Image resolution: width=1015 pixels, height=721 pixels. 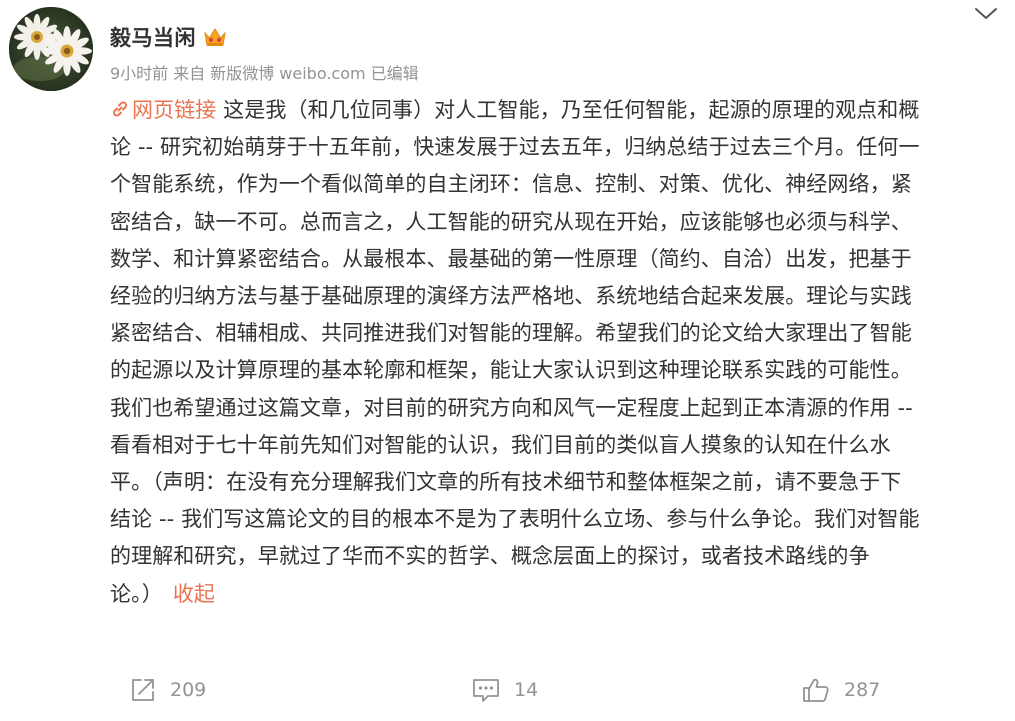 I want to click on username: 毅马当闲, so click(x=153, y=37).